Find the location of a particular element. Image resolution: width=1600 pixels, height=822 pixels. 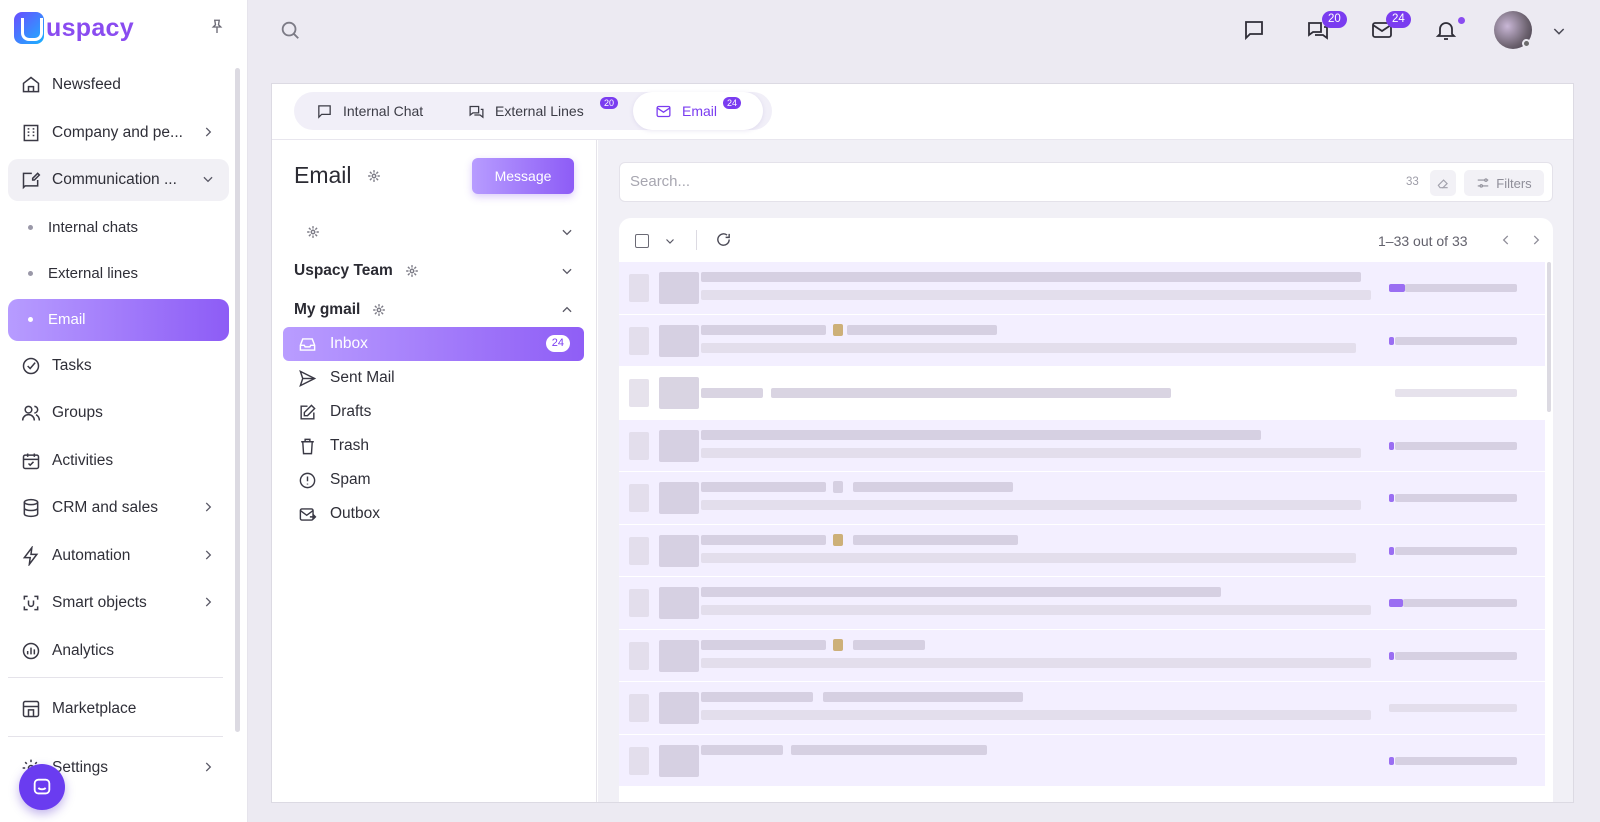

sidebar-item-newsfeed: Newsfeed is located at coordinates (118, 85).